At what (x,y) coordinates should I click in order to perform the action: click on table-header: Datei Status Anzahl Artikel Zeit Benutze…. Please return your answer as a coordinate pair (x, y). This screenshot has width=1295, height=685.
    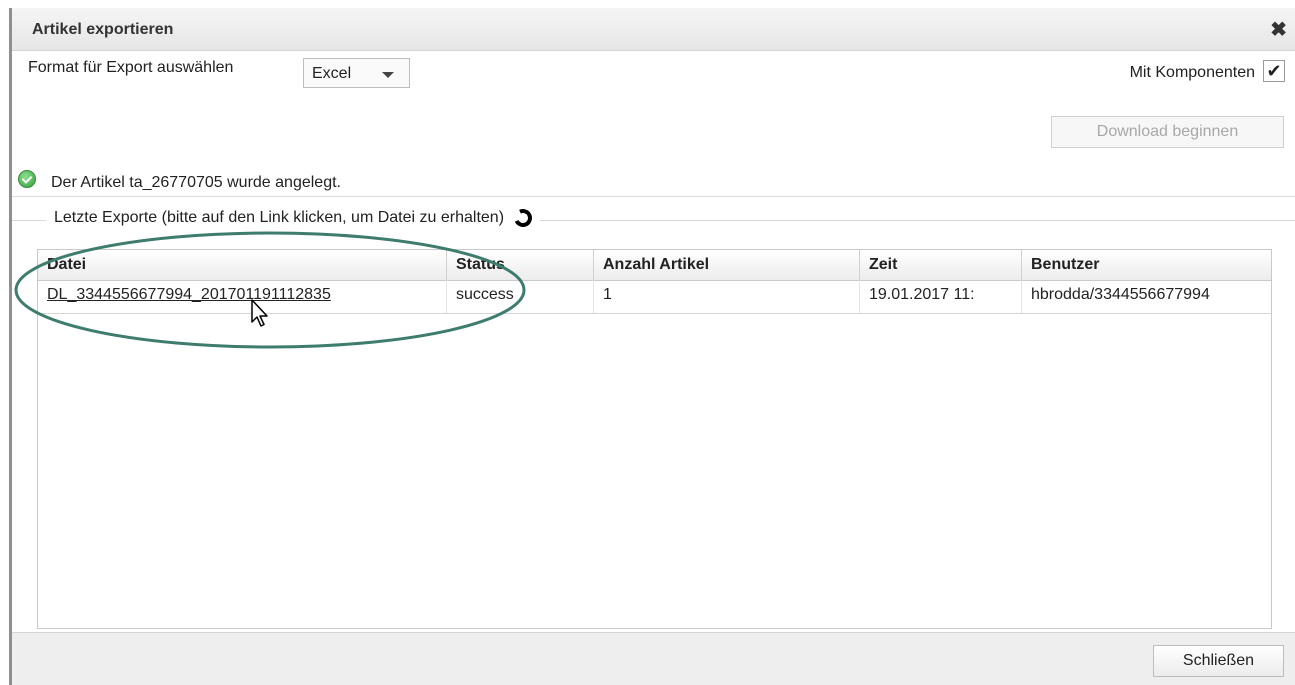
    Looking at the image, I should click on (654, 265).